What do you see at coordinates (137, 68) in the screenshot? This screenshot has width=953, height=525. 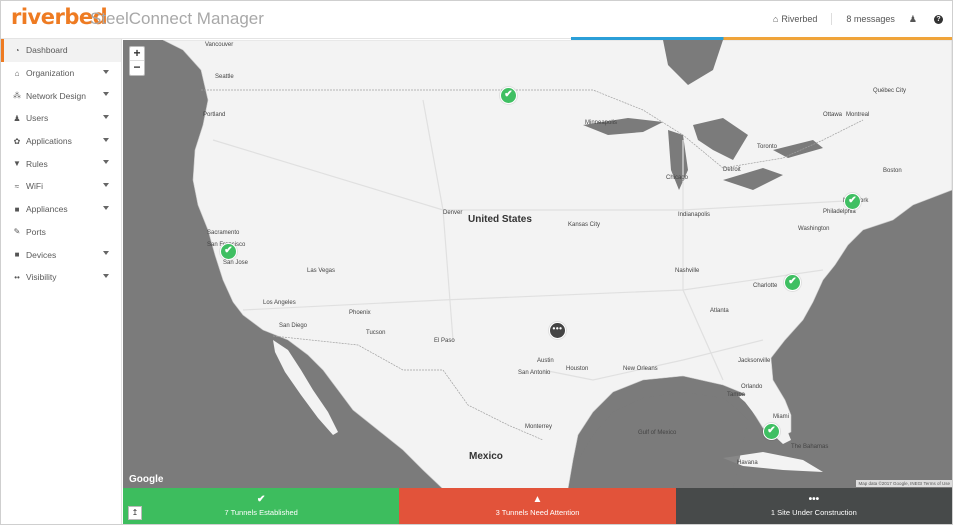 I see `zoom-out-button: −` at bounding box center [137, 68].